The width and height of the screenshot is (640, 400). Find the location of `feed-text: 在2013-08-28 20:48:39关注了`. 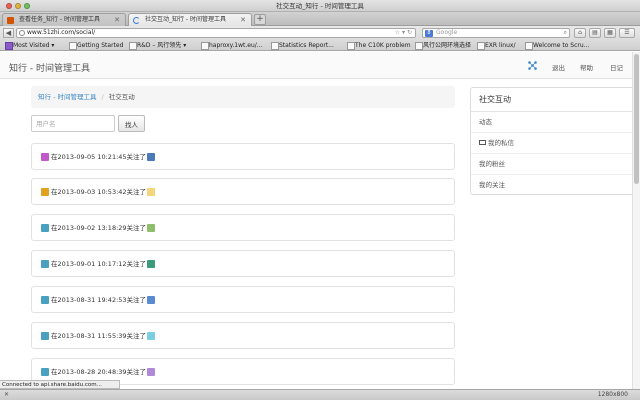

feed-text: 在2013-08-28 20:48:39关注了 is located at coordinates (99, 372).